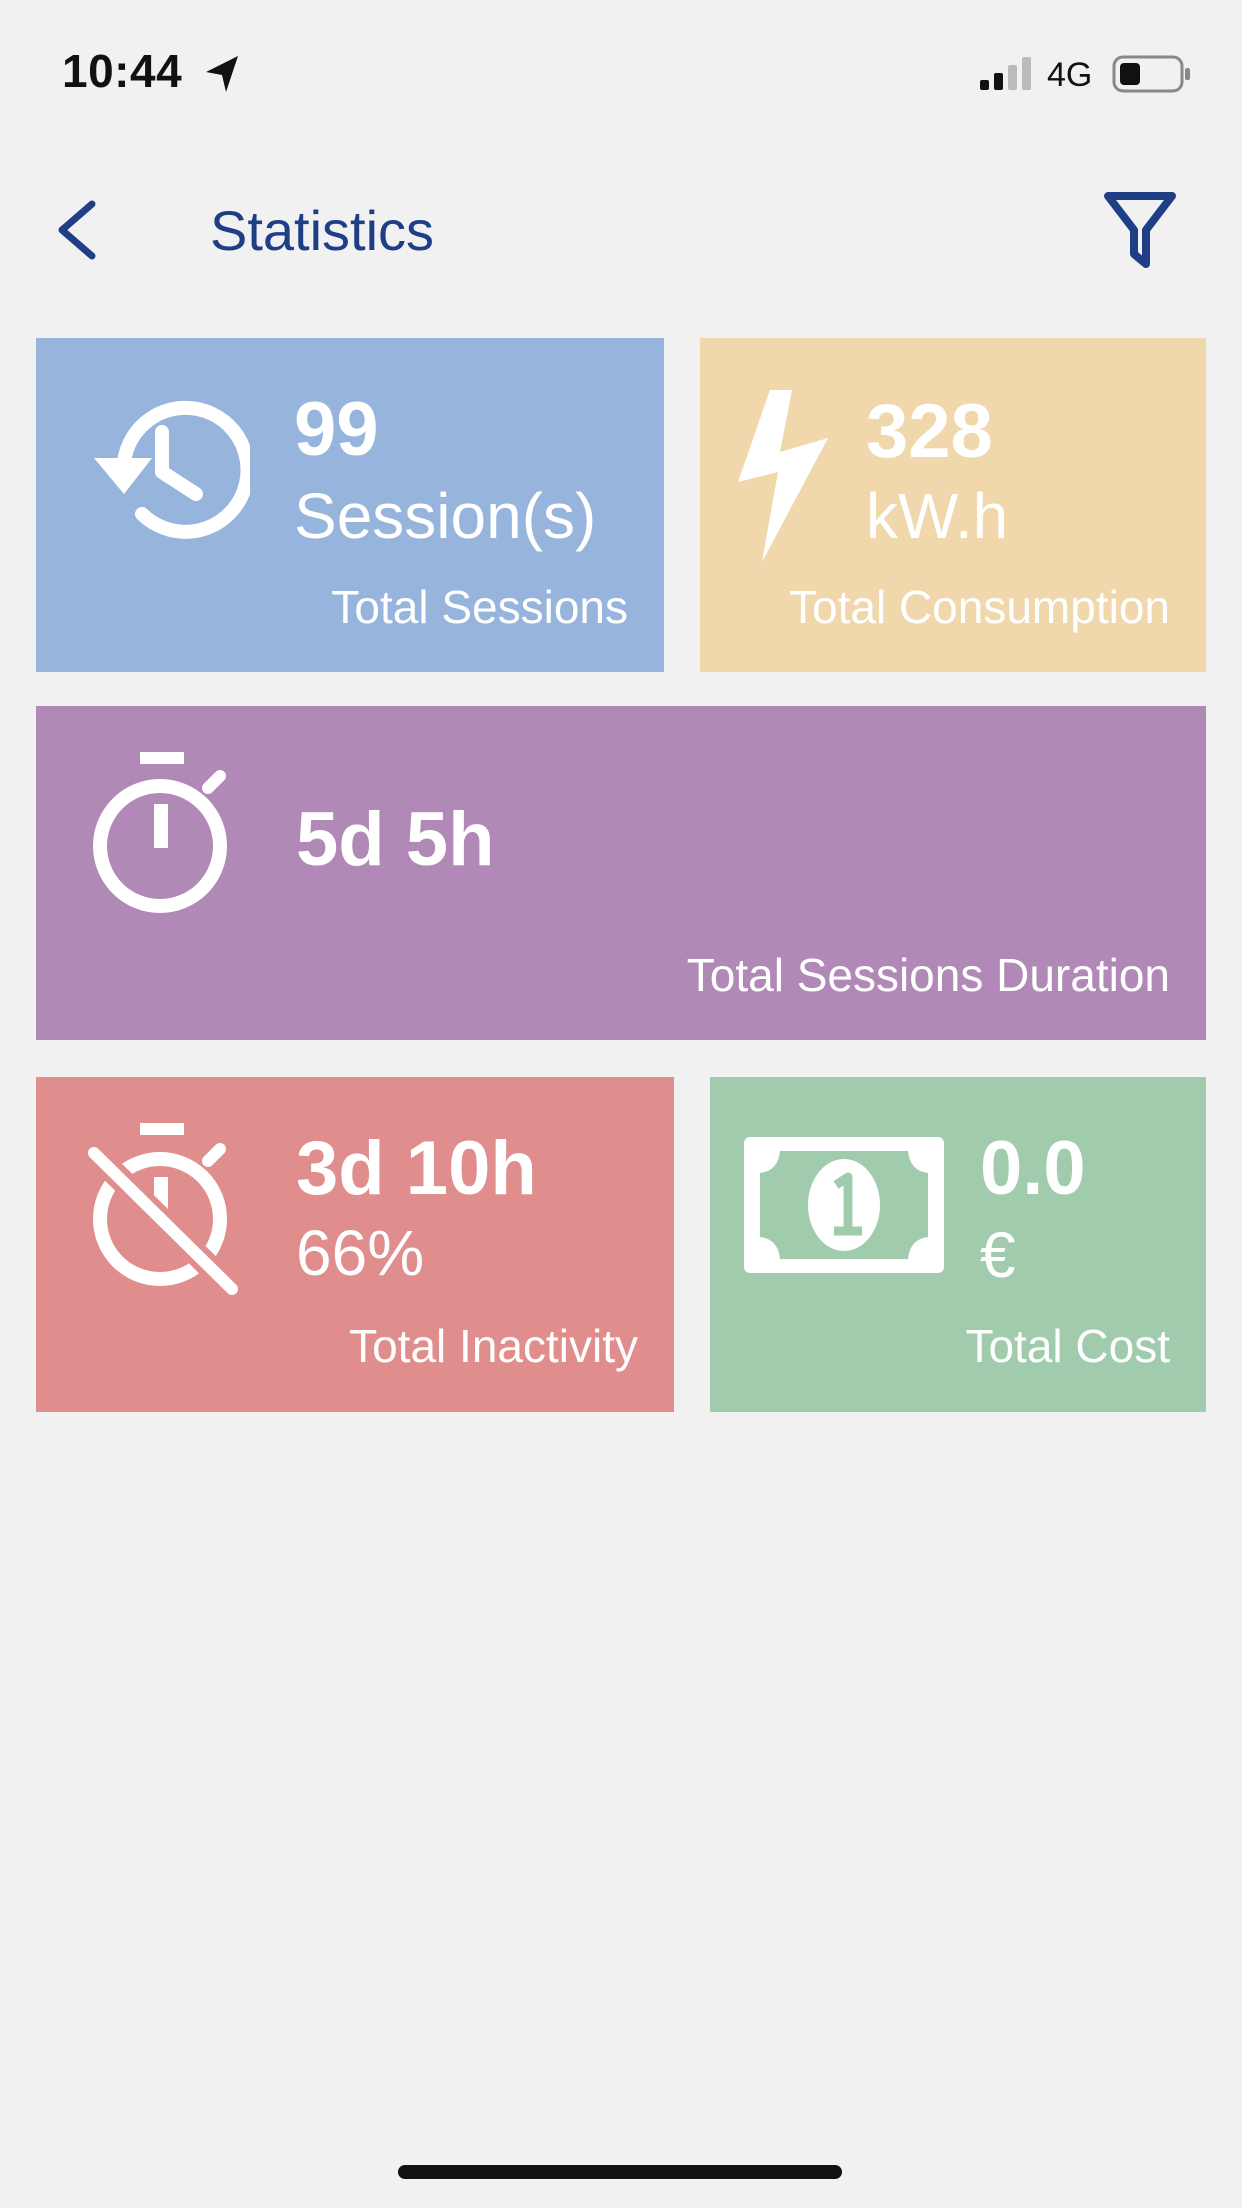 The image size is (1242, 2208). Describe the element at coordinates (479, 607) in the screenshot. I see `sessions-label: Total Sessions` at that location.